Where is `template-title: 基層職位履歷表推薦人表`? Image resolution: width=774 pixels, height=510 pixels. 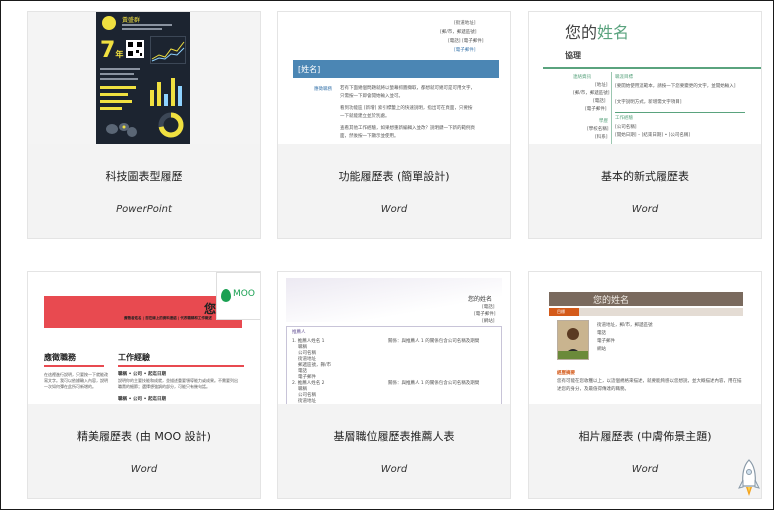
template-title: 基層職位履歷表推薦人表 is located at coordinates (394, 436).